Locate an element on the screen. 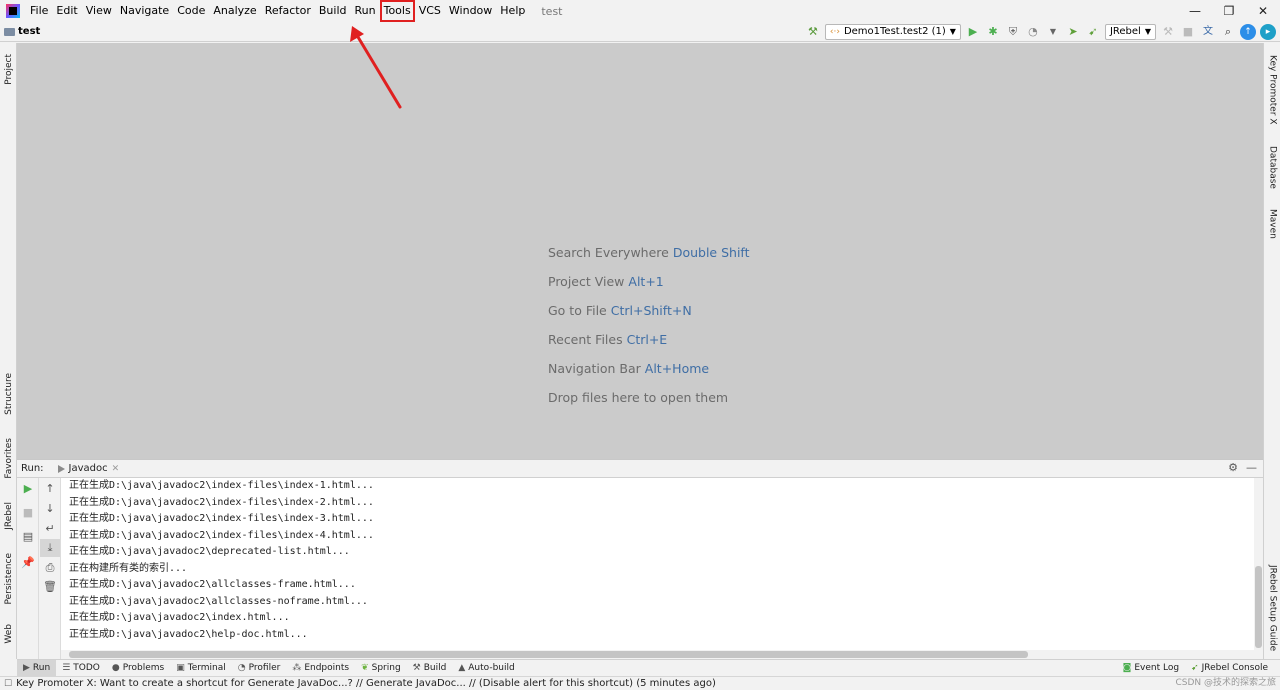  restore-button: ❐ is located at coordinates (1229, 11).